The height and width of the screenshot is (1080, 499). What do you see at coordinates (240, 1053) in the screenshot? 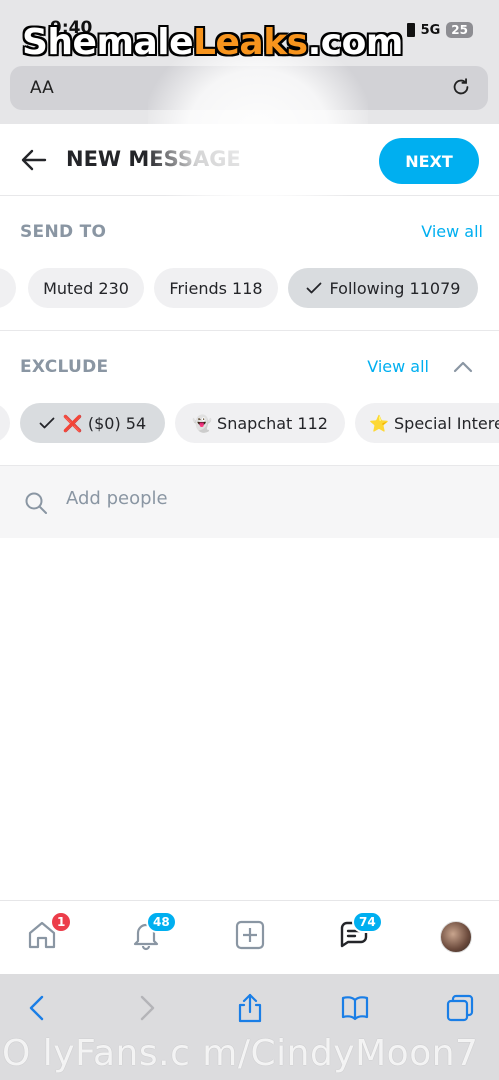
I see `footer-watermark: O lyFans.c m/CindyMoon7` at bounding box center [240, 1053].